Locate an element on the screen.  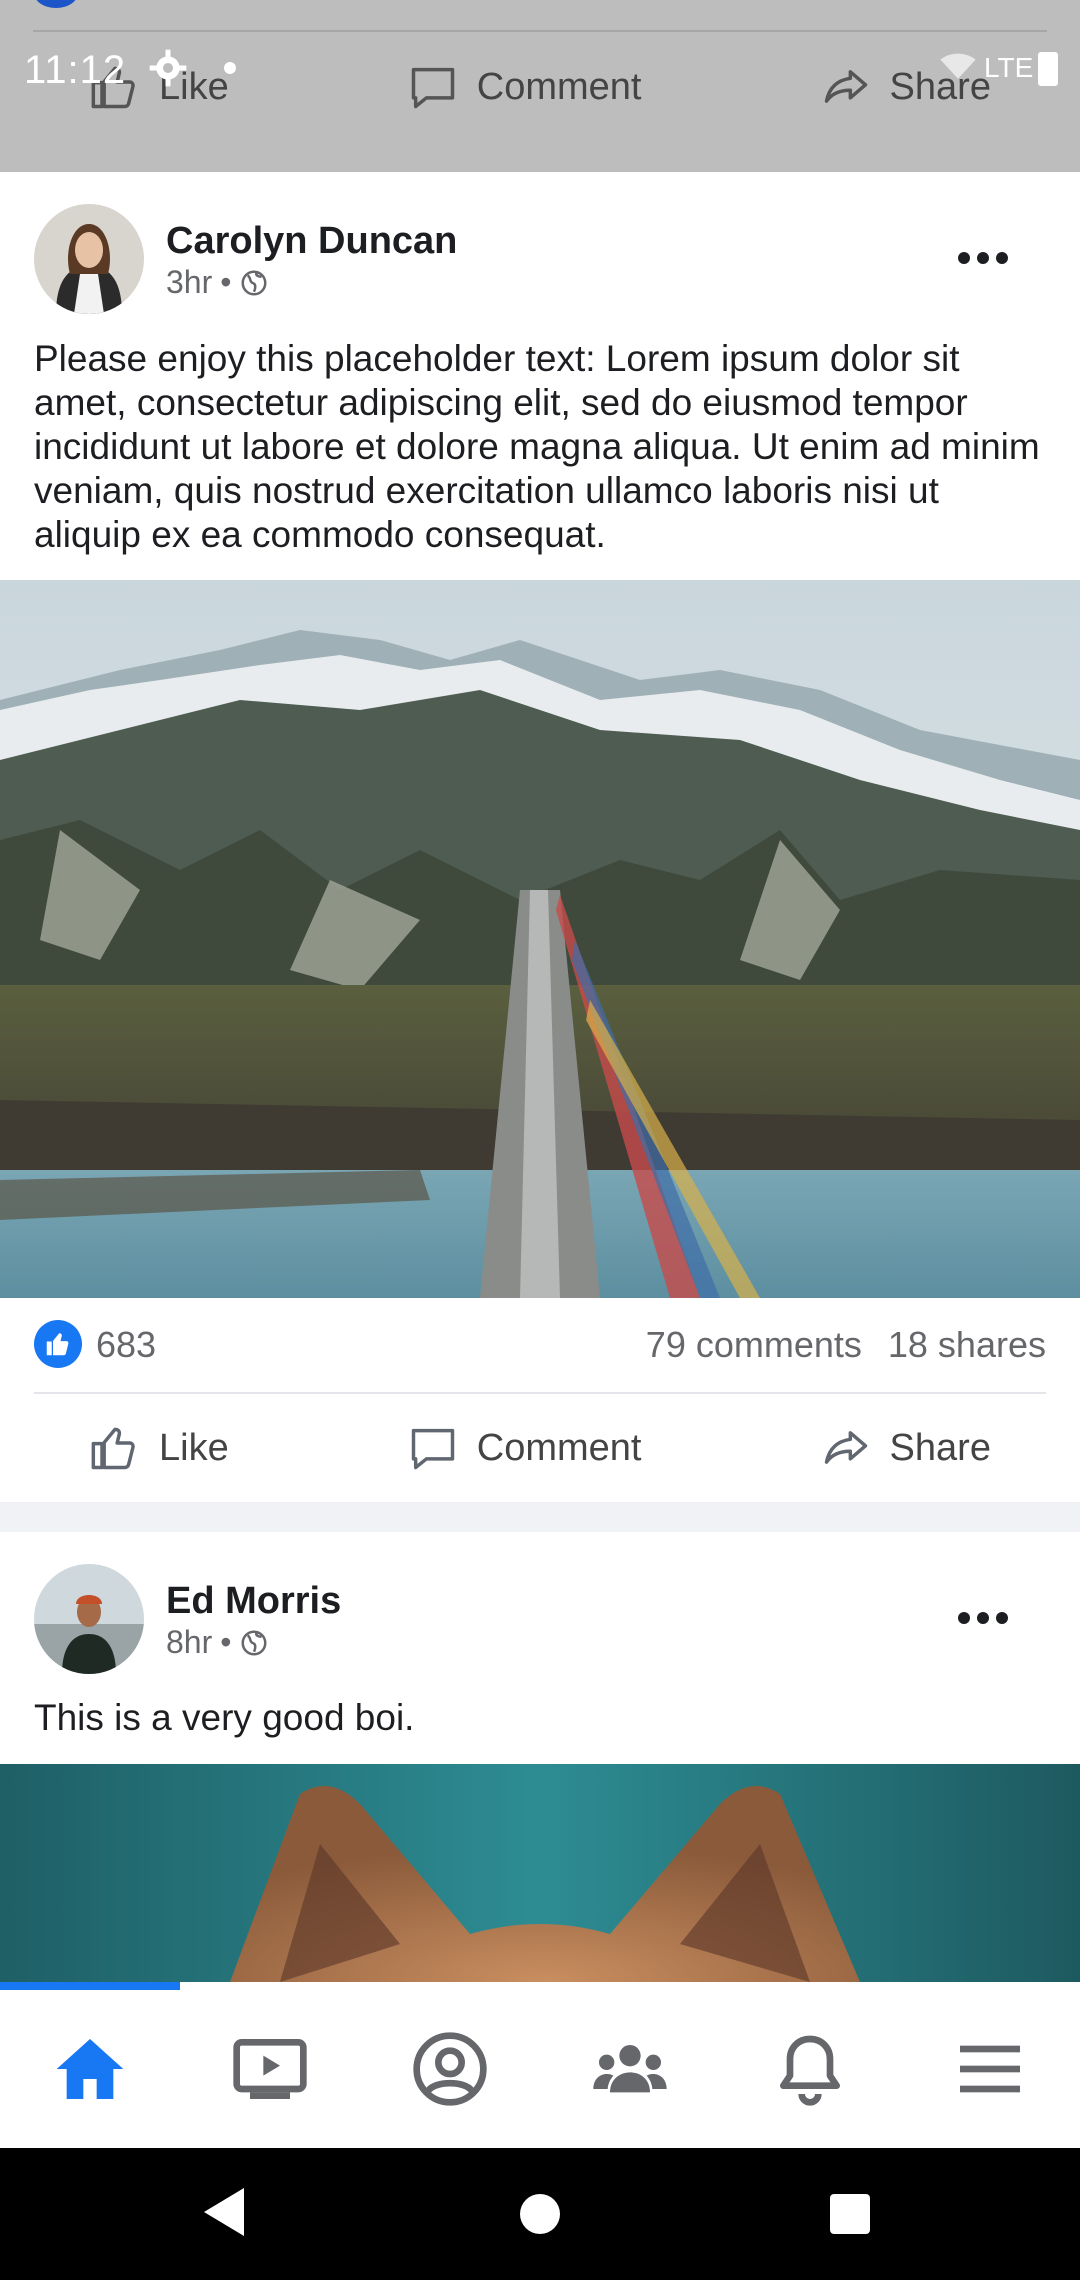
menu-icon is located at coordinates (990, 2069).